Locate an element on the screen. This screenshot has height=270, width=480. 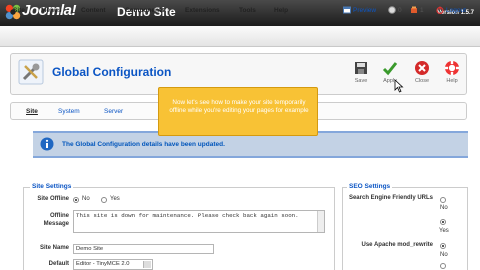
help-label: Help is located at coordinates (452, 81).